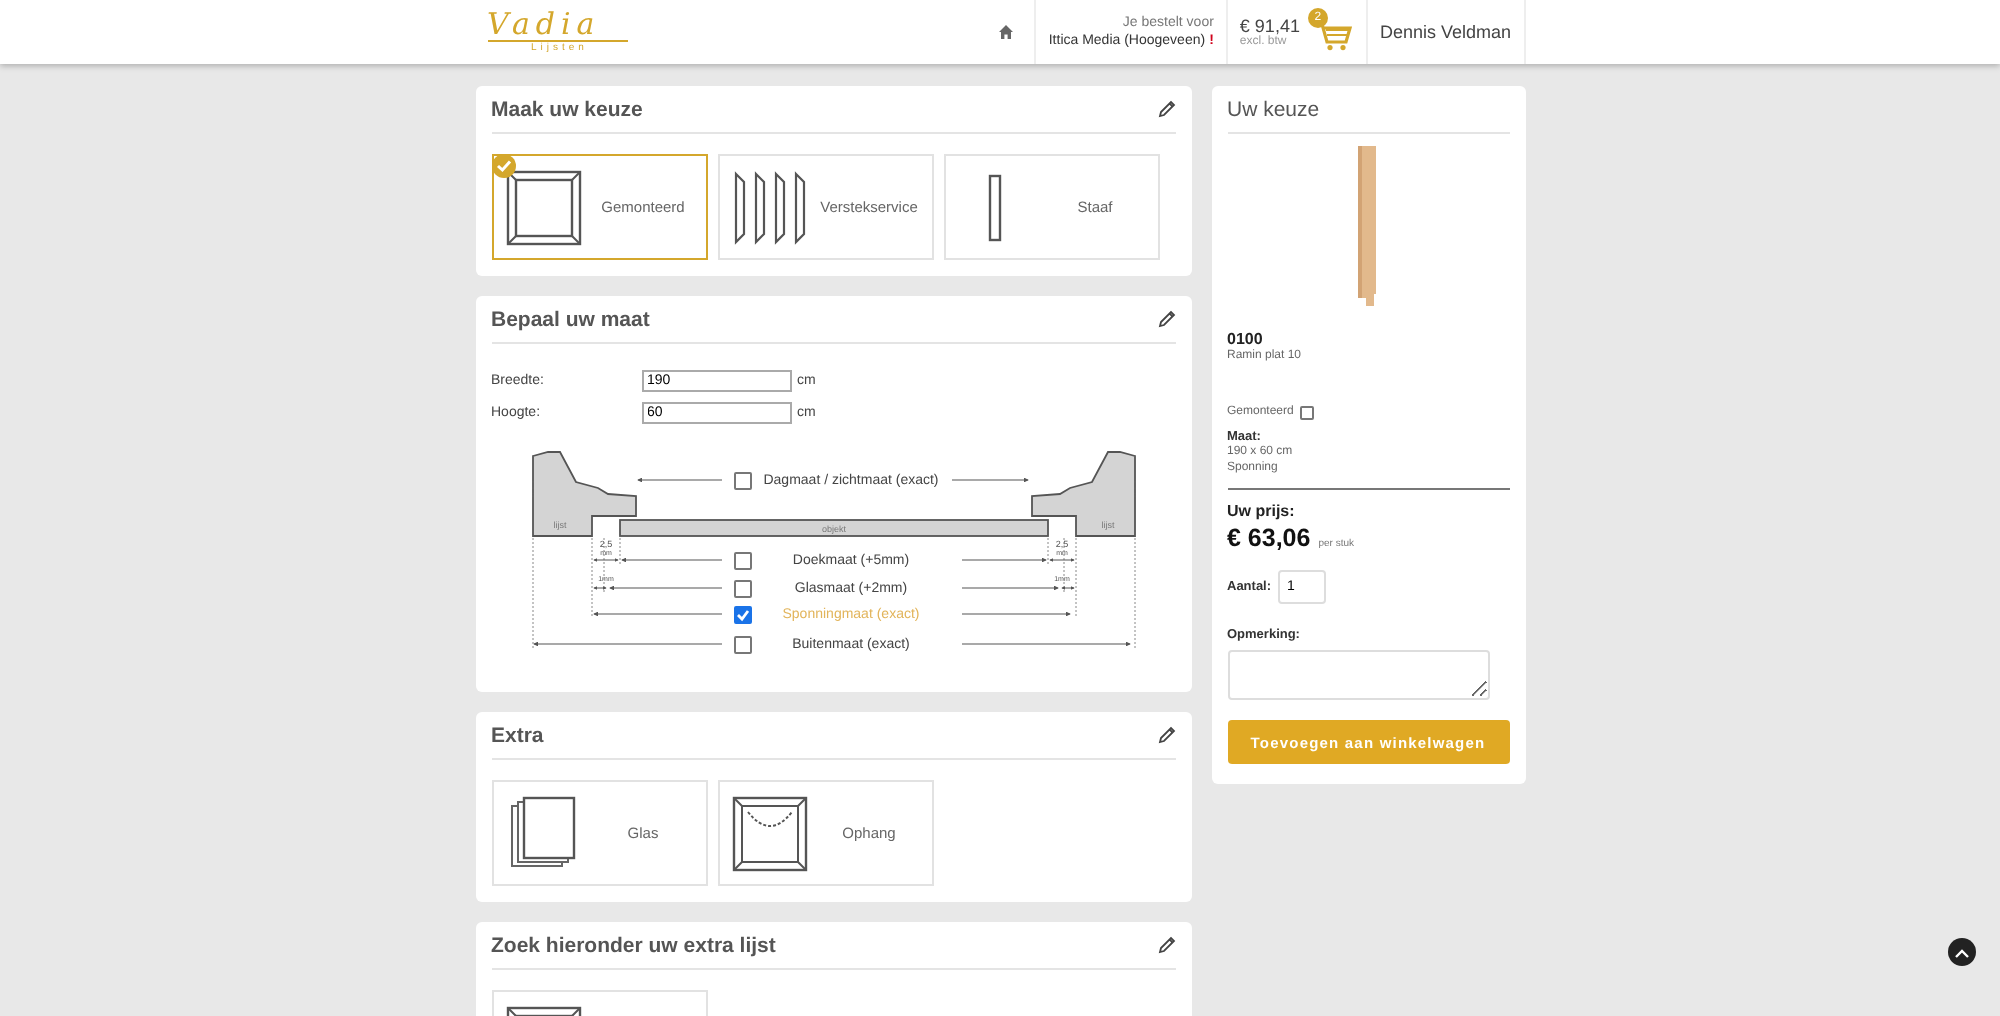  I want to click on checkmark-badge-icon, so click(503, 166).